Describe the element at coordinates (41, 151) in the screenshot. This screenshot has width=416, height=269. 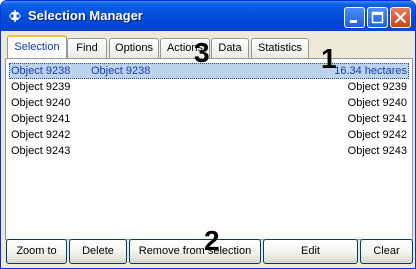
I see `object-name: Object 9243` at that location.